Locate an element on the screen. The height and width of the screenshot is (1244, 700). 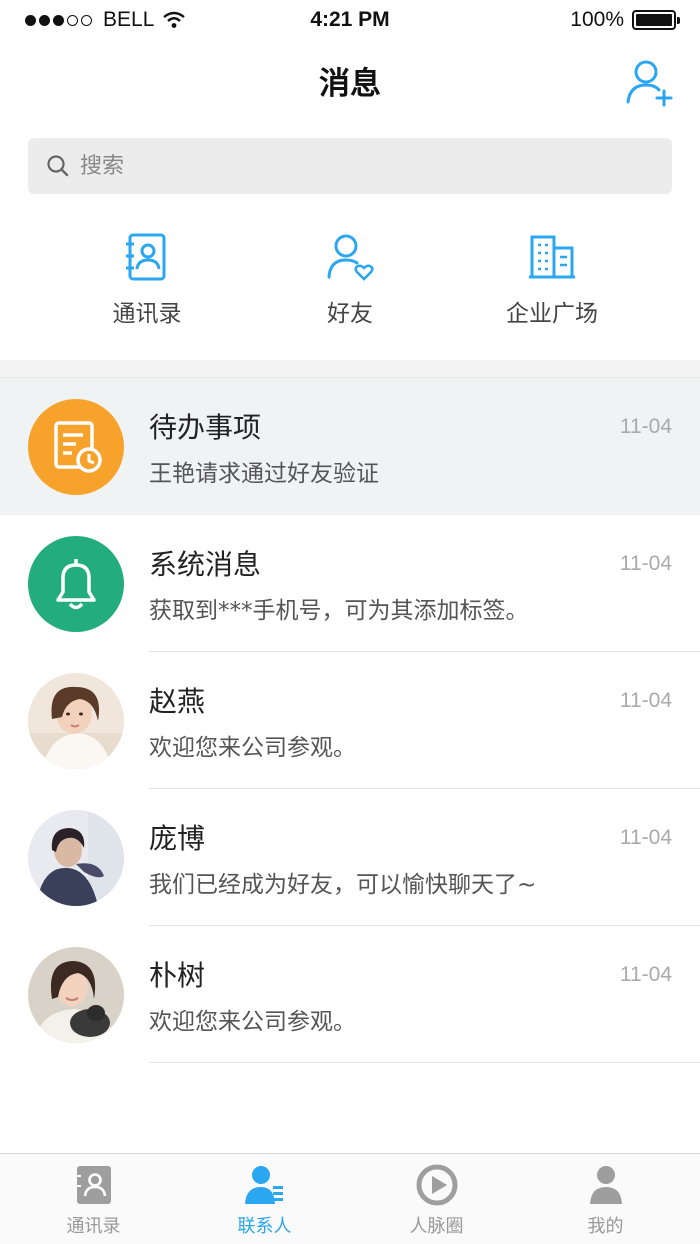
conversation-title: 系统消息 is located at coordinates (205, 564).